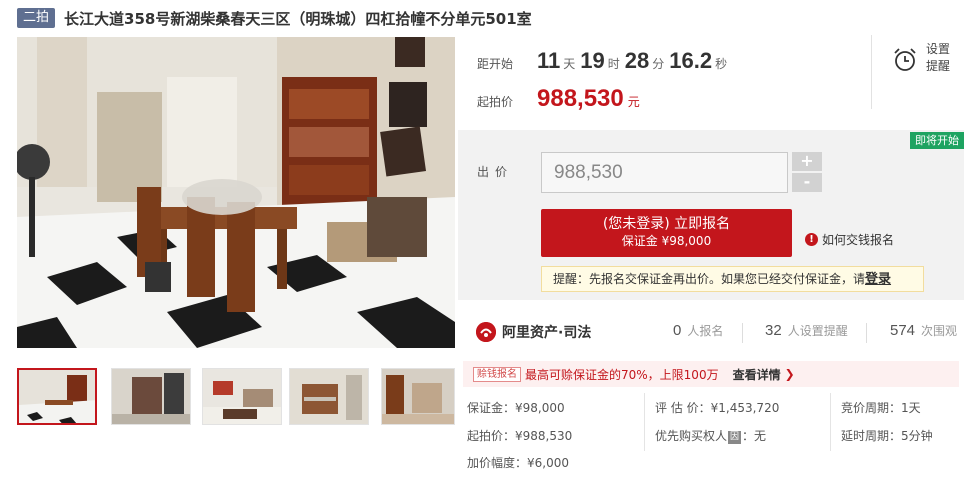 Image resolution: width=969 pixels, height=486 pixels. I want to click on thumbnail-strip, so click(236, 397).